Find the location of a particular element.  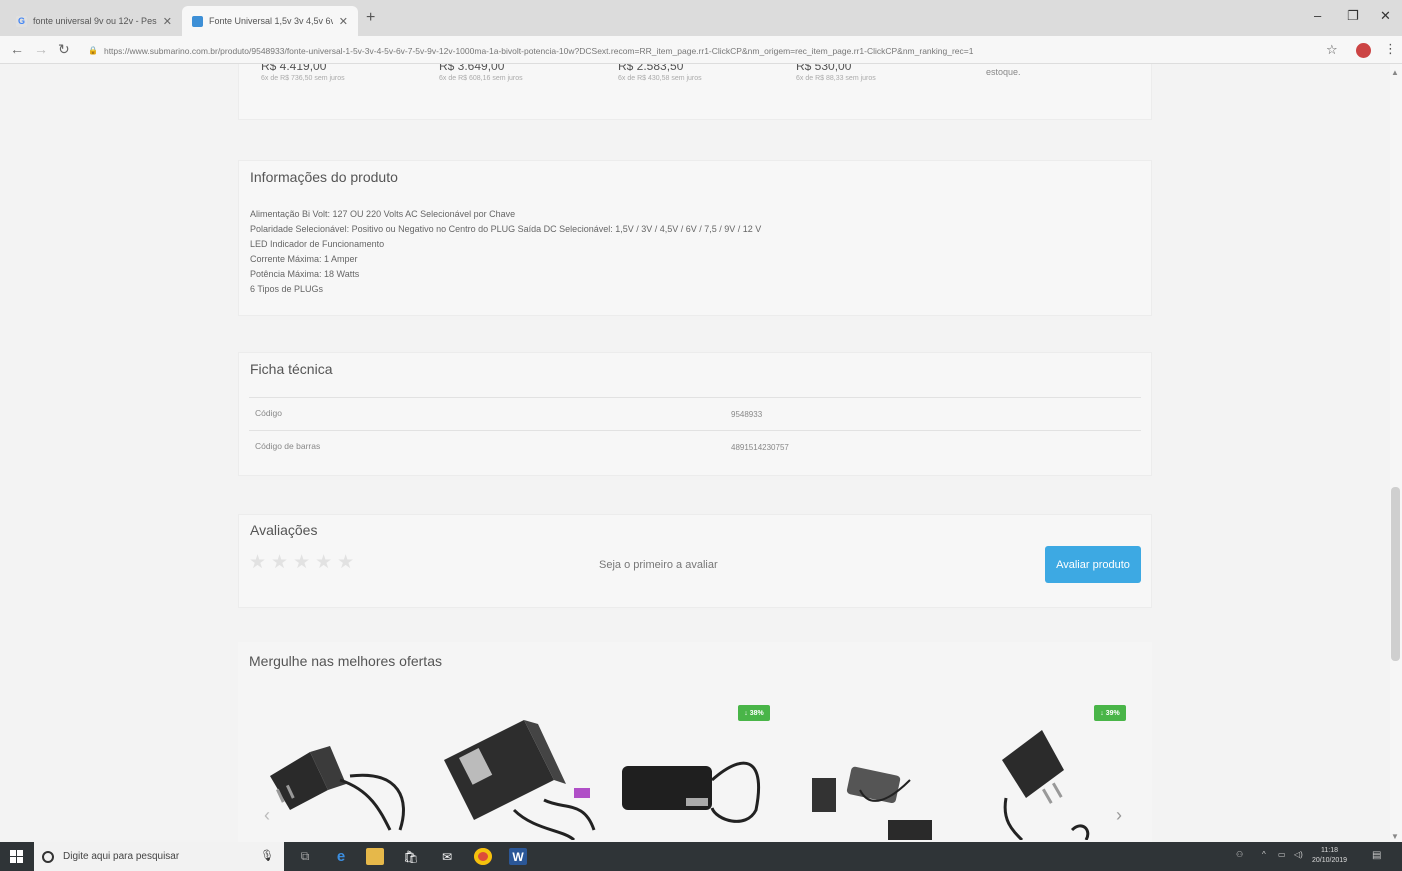

menu-kebab-icon: ⋮ is located at coordinates (1390, 49).